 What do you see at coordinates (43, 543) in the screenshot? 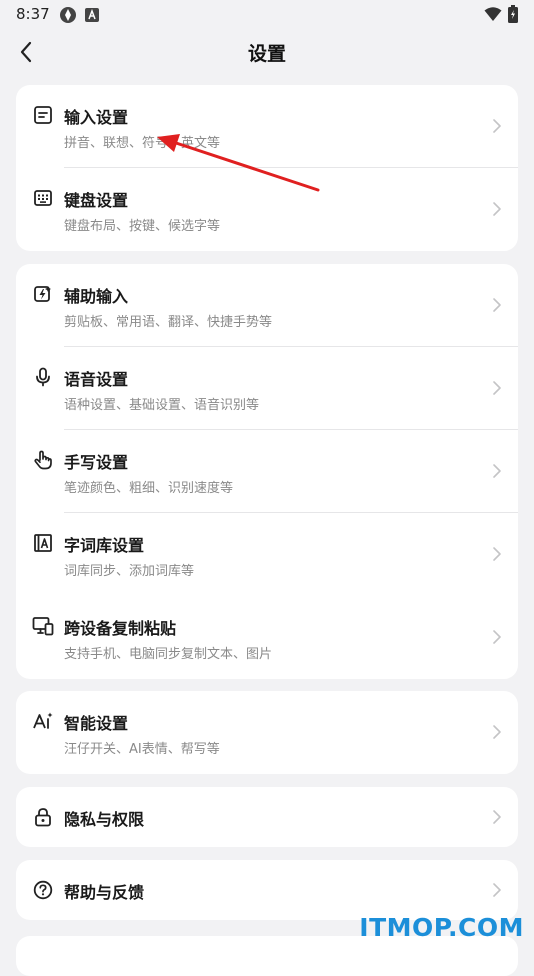
I see `dictionary-icon` at bounding box center [43, 543].